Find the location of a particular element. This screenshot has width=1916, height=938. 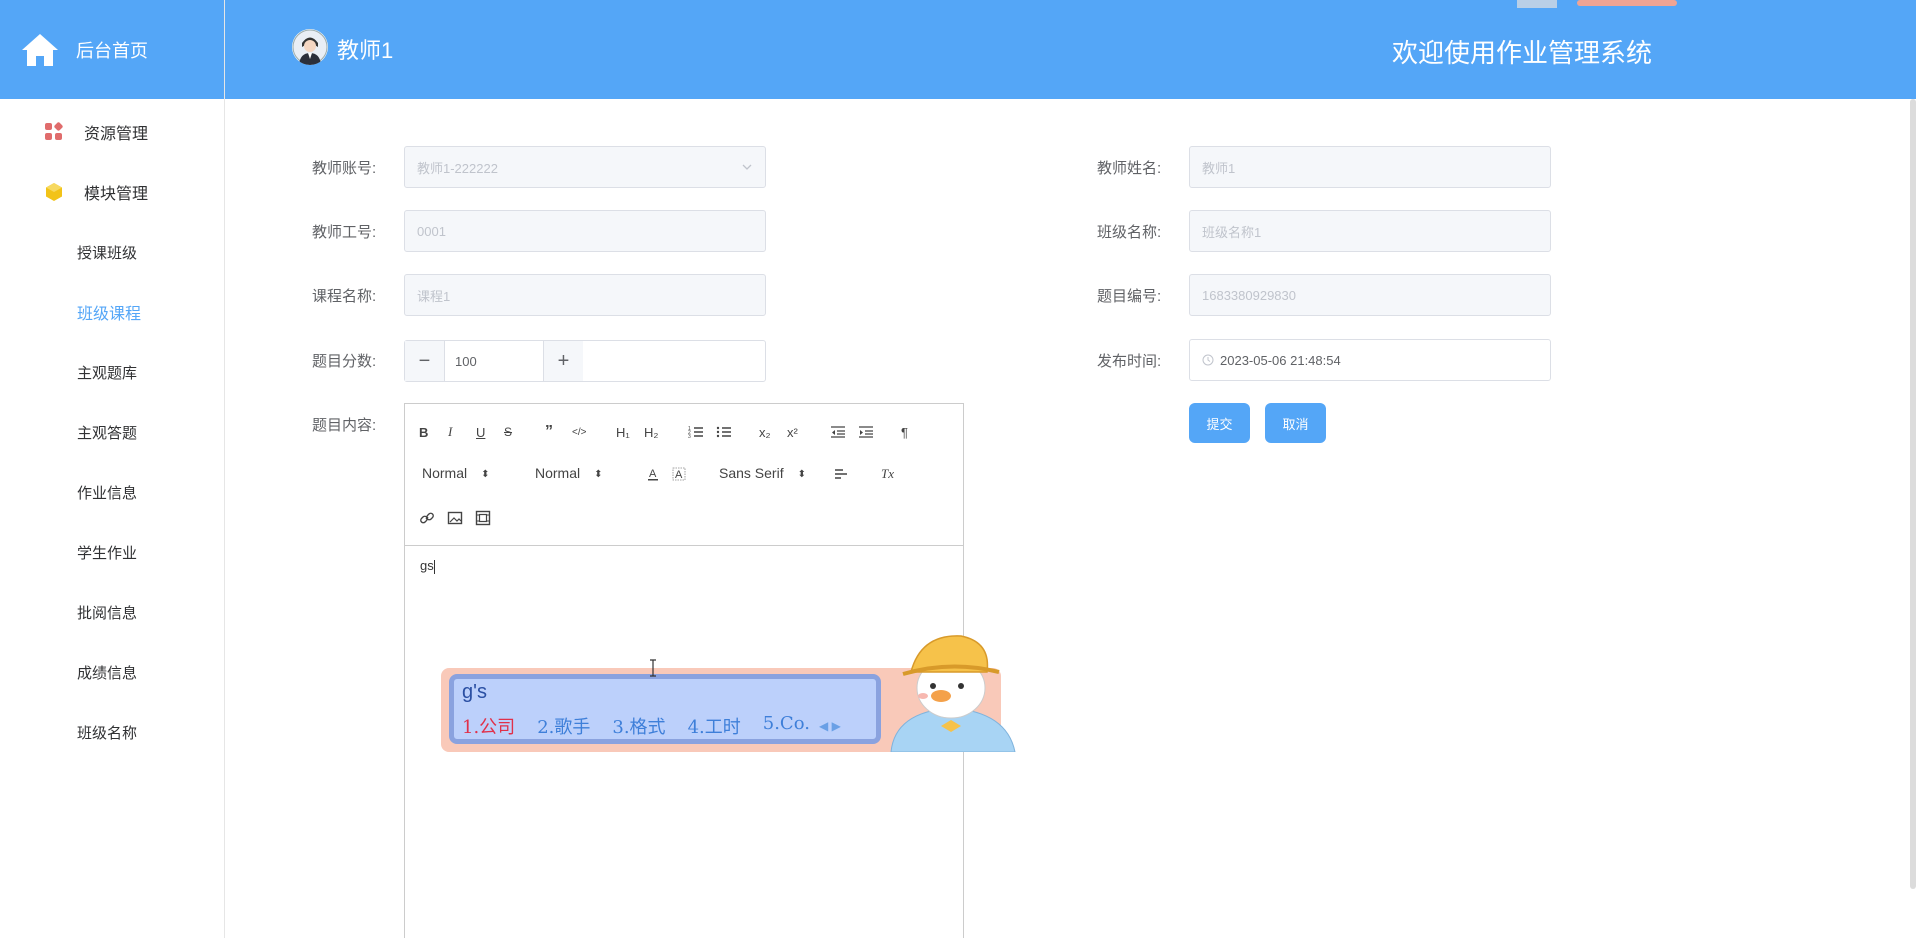

sidebar-item-review-info: 批阅信息 is located at coordinates (112, 612).